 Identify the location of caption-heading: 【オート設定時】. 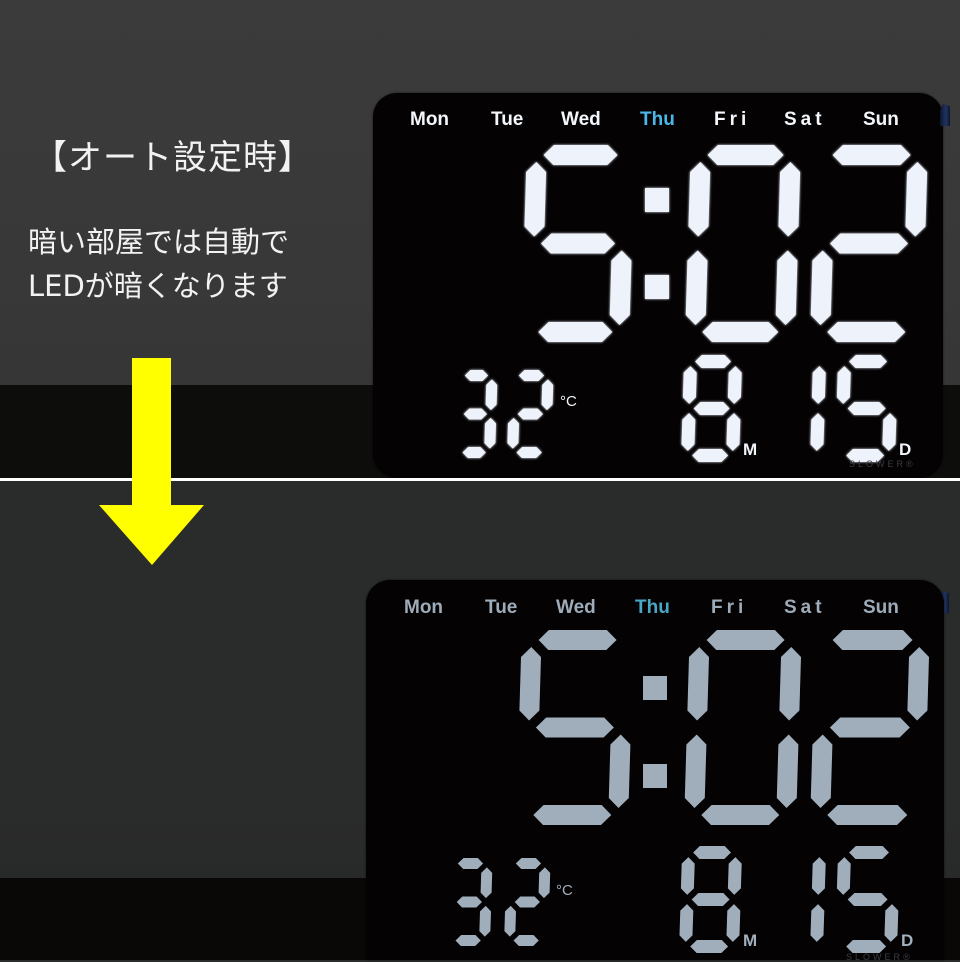
(173, 158).